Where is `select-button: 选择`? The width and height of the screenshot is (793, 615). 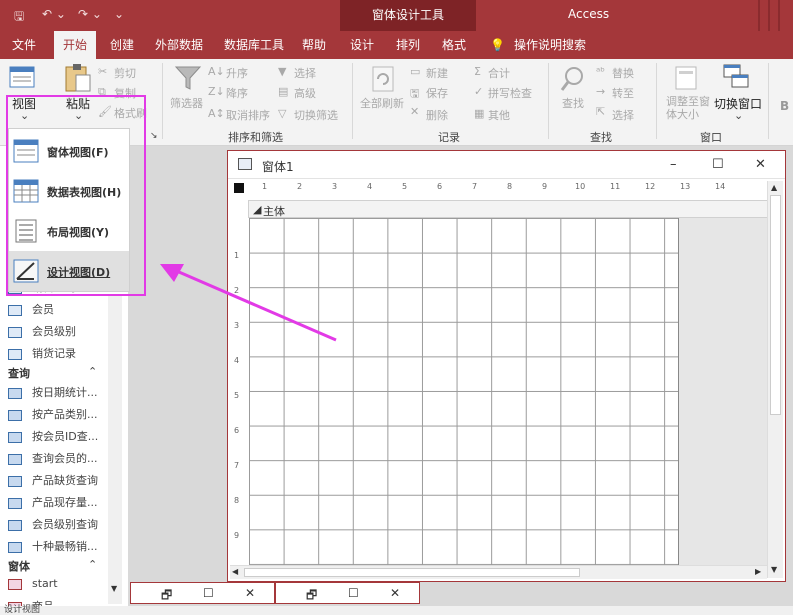
select-button: 选择 is located at coordinates (623, 115).